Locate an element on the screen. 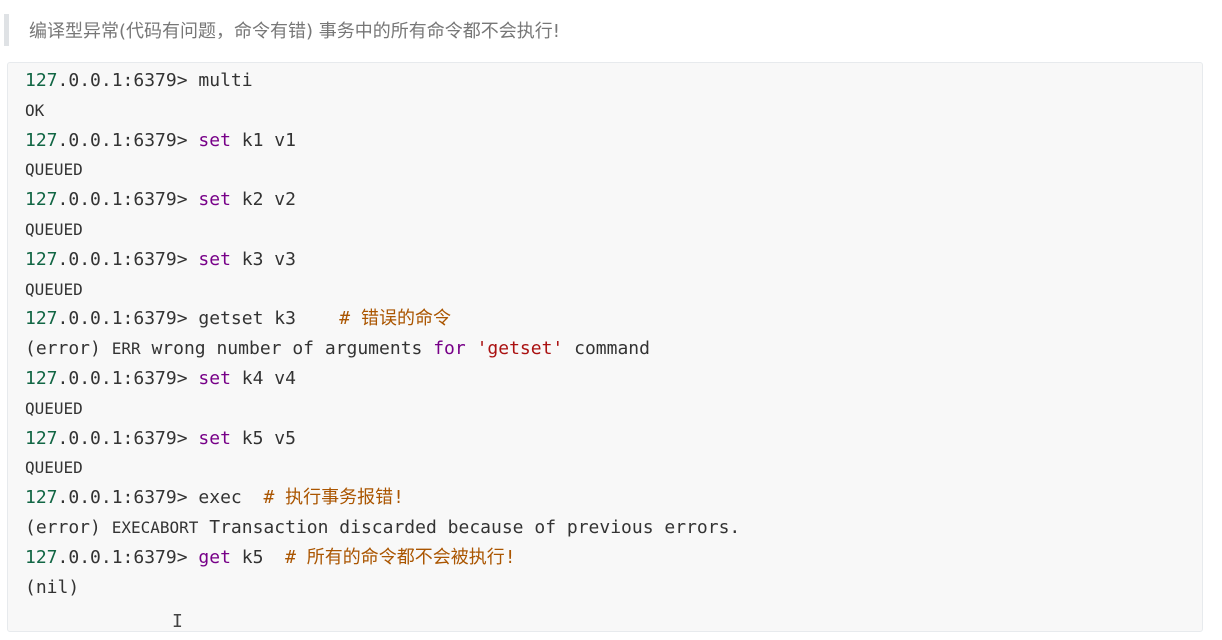  command-args: k1 v1 is located at coordinates (263, 140).